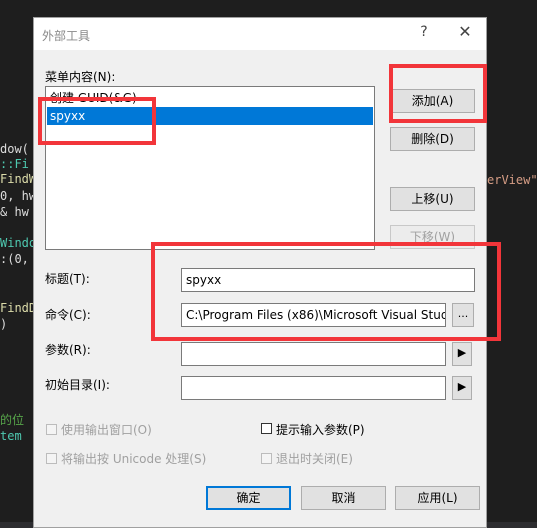  Describe the element at coordinates (18, 243) in the screenshot. I see `code-fragment: Windo` at that location.